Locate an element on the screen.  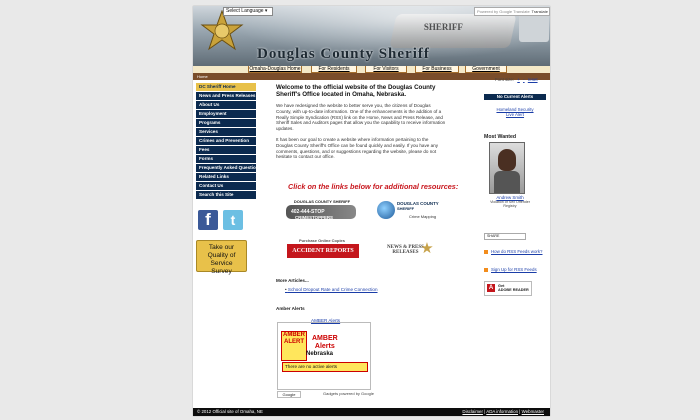
sidebar-item-employment: Employment is located at coordinates (226, 114).